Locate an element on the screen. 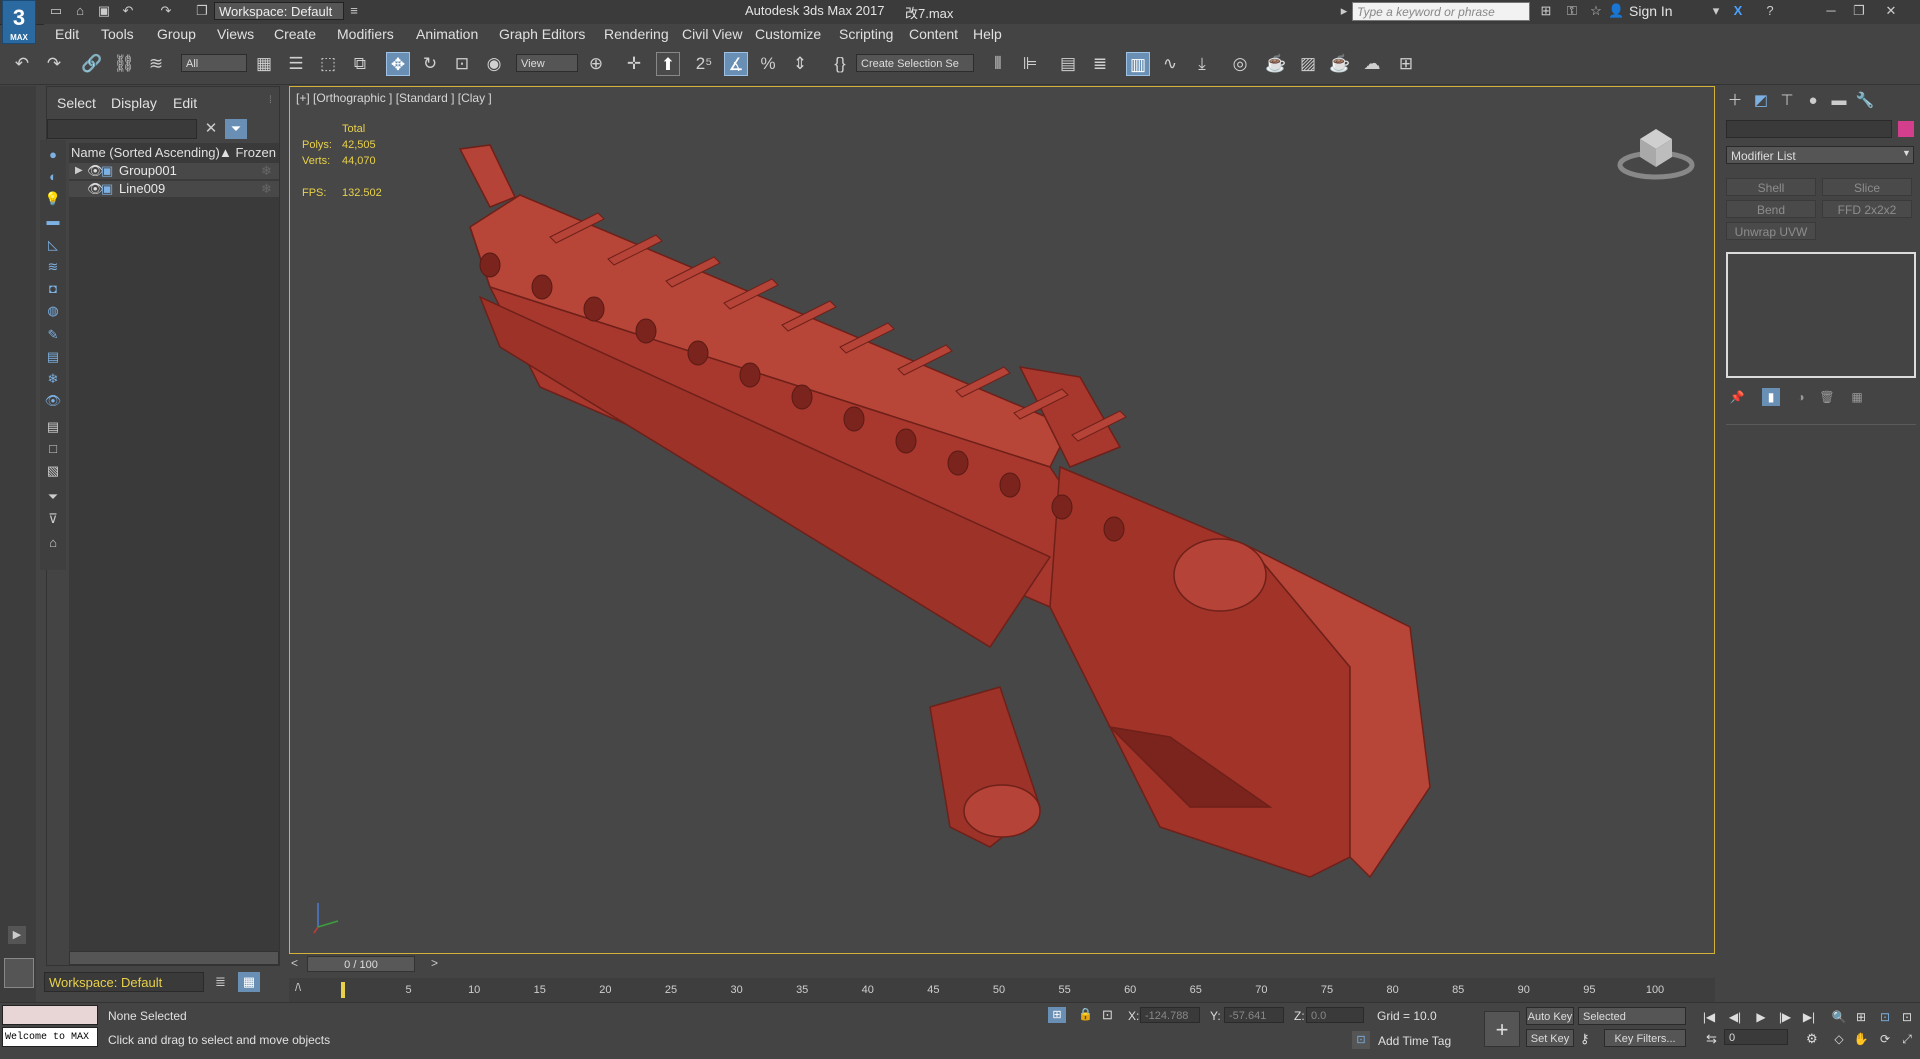 The width and height of the screenshot is (1920, 1059). zoom-icon: 🔍 is located at coordinates (1839, 1017).